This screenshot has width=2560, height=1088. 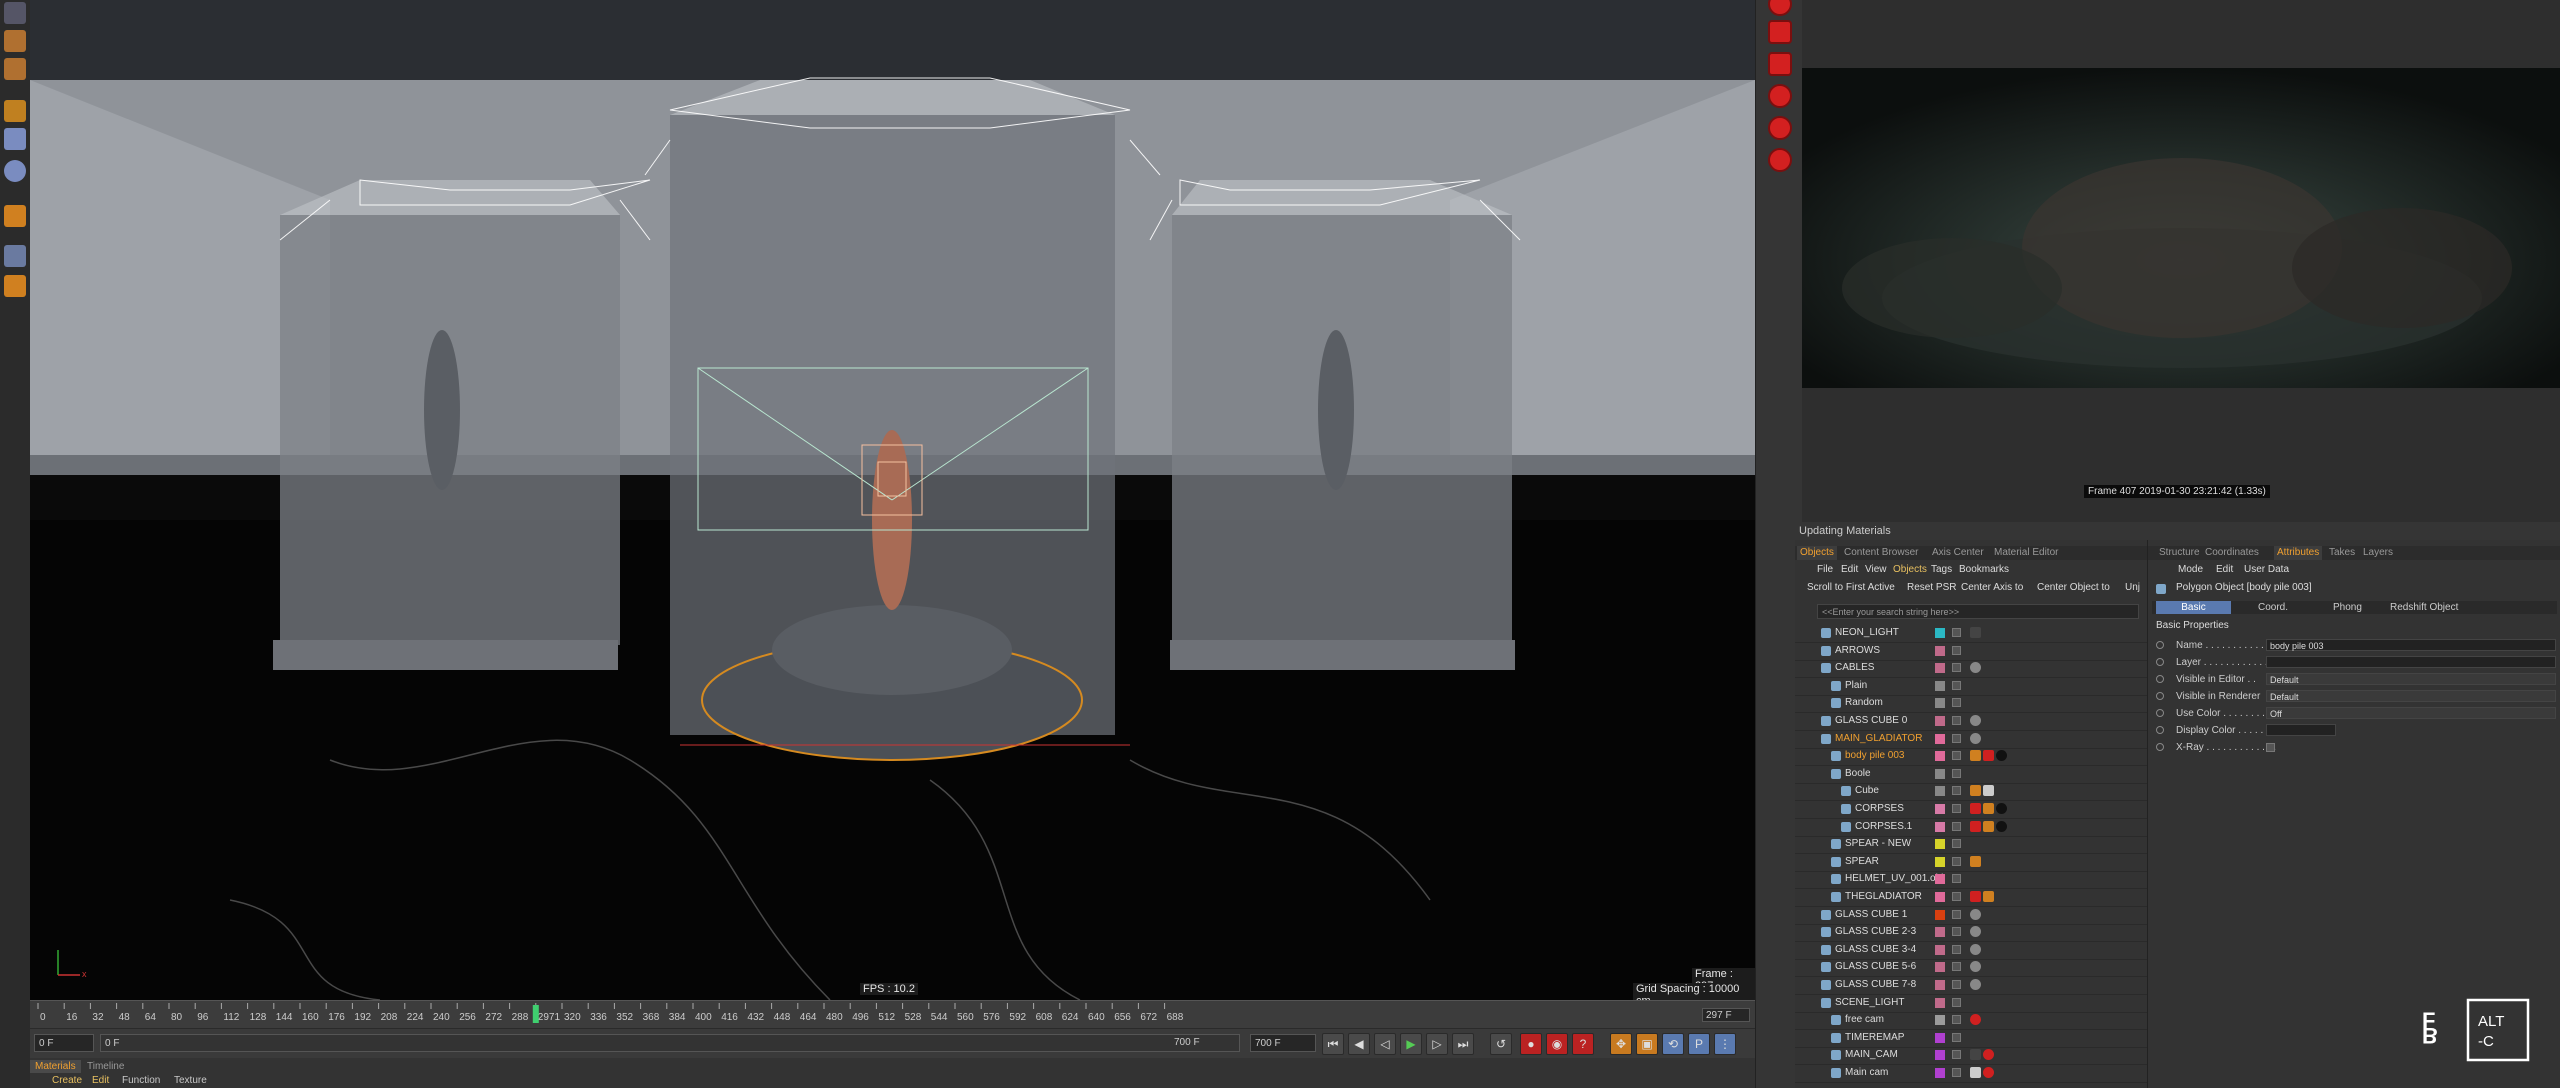 I want to click on menu-user-data: User Data, so click(x=2266, y=569).